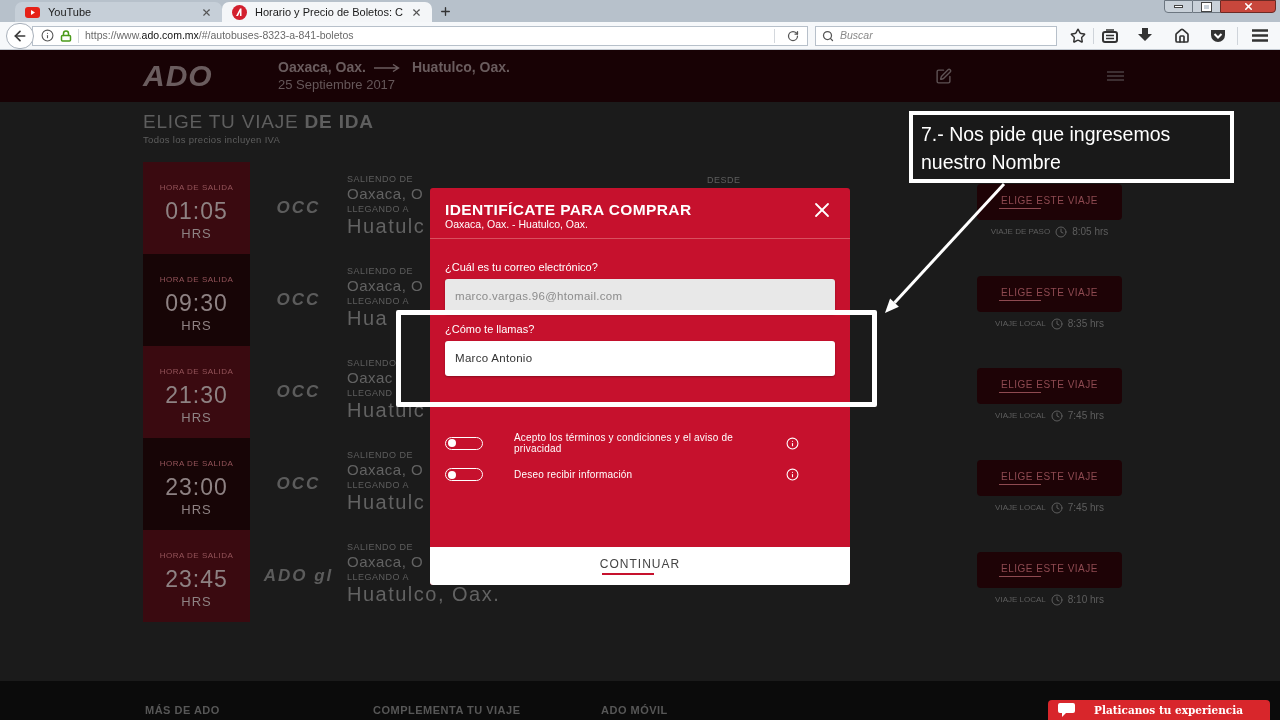 Image resolution: width=1280 pixels, height=720 pixels. What do you see at coordinates (445, 11) in the screenshot?
I see `new-tab-icon` at bounding box center [445, 11].